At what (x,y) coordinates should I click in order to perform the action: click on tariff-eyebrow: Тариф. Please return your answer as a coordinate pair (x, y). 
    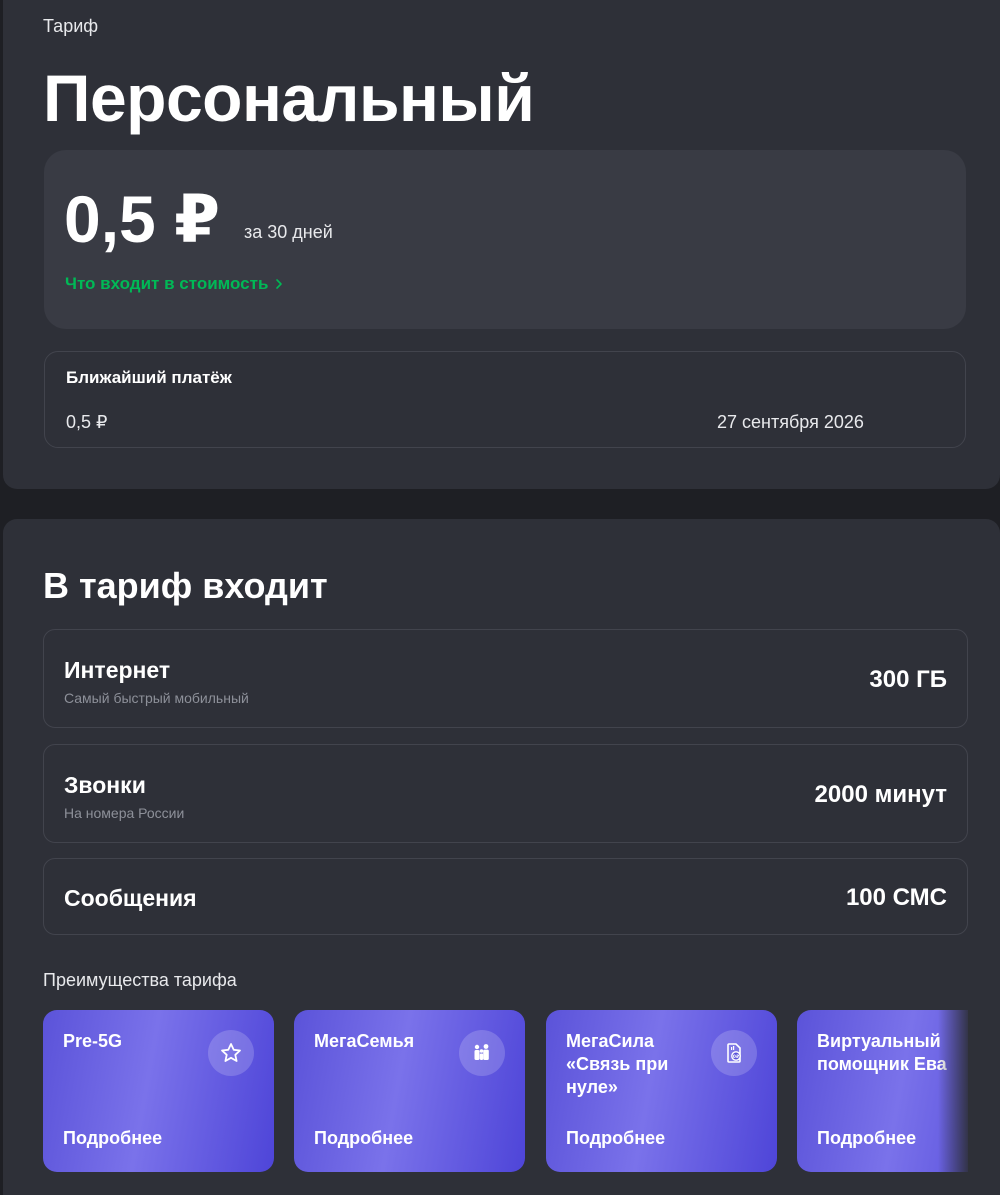
    Looking at the image, I should click on (71, 26).